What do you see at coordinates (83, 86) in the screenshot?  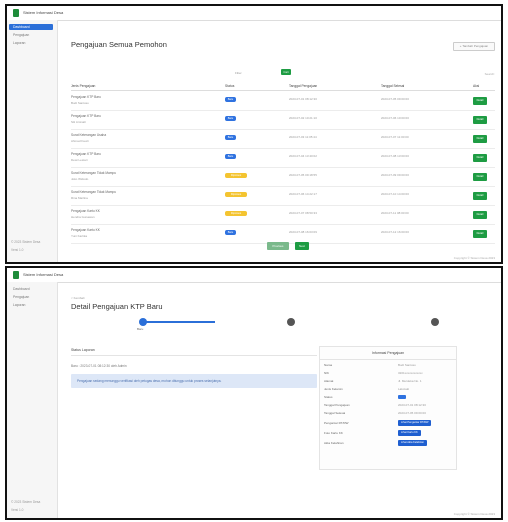 I see `column-header: Jenis Pengajuan` at bounding box center [83, 86].